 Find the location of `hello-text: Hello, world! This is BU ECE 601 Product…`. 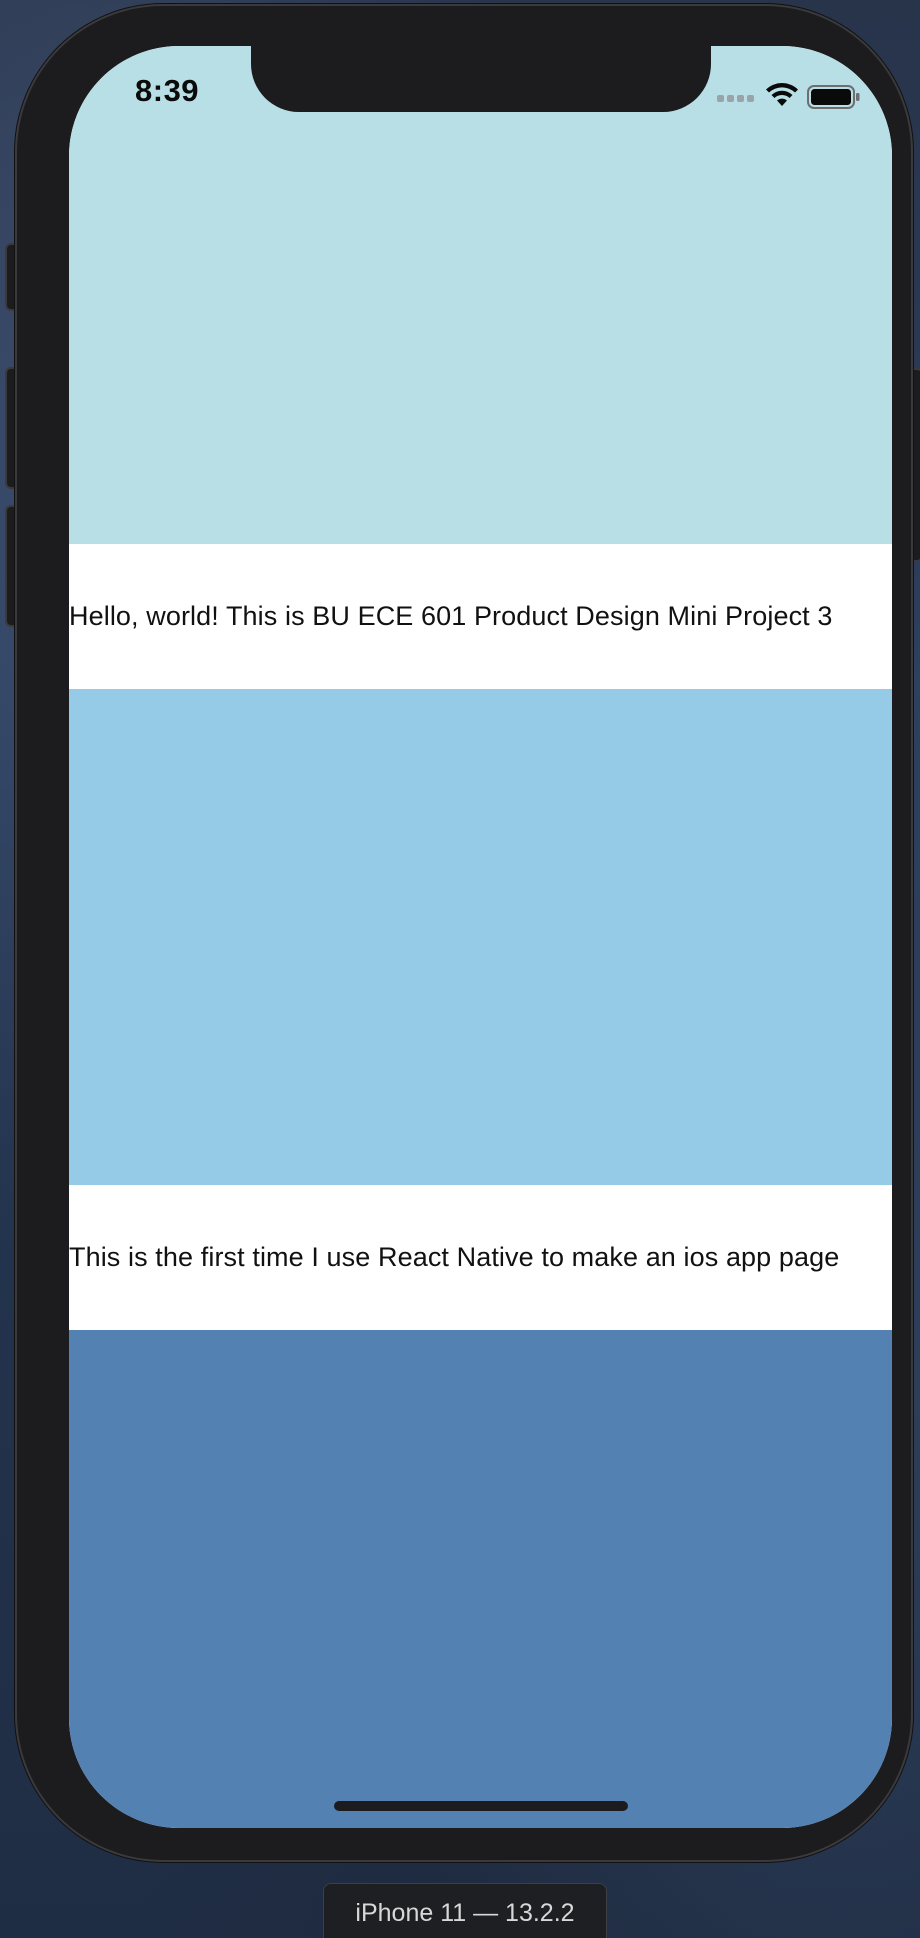

hello-text: Hello, world! This is BU ECE 601 Product… is located at coordinates (451, 616).